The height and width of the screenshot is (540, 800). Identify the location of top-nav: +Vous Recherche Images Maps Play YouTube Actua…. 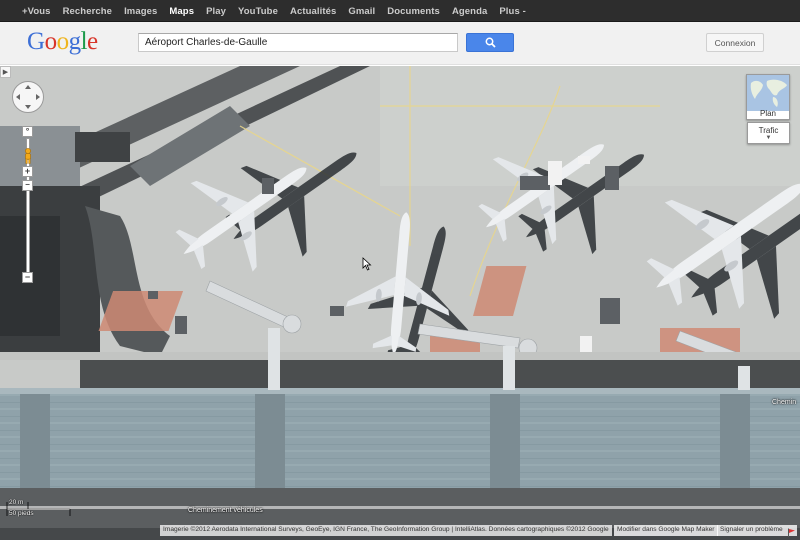
(280, 11).